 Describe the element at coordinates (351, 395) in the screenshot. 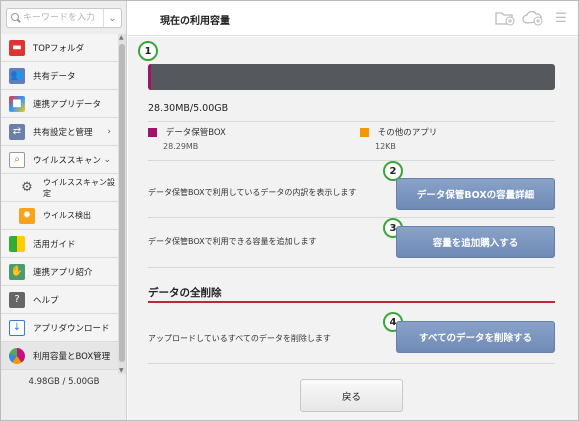

I see `back-button: 戻る` at that location.